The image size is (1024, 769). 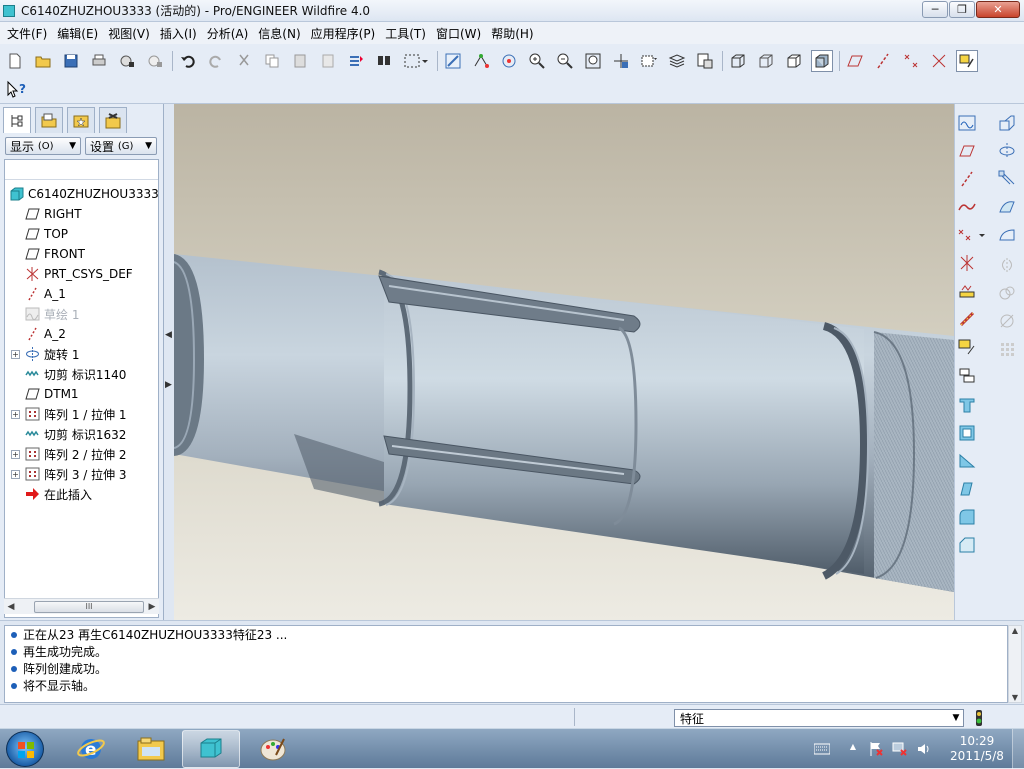 What do you see at coordinates (211, 749) in the screenshot?
I see `taskbar-proe-button` at bounding box center [211, 749].